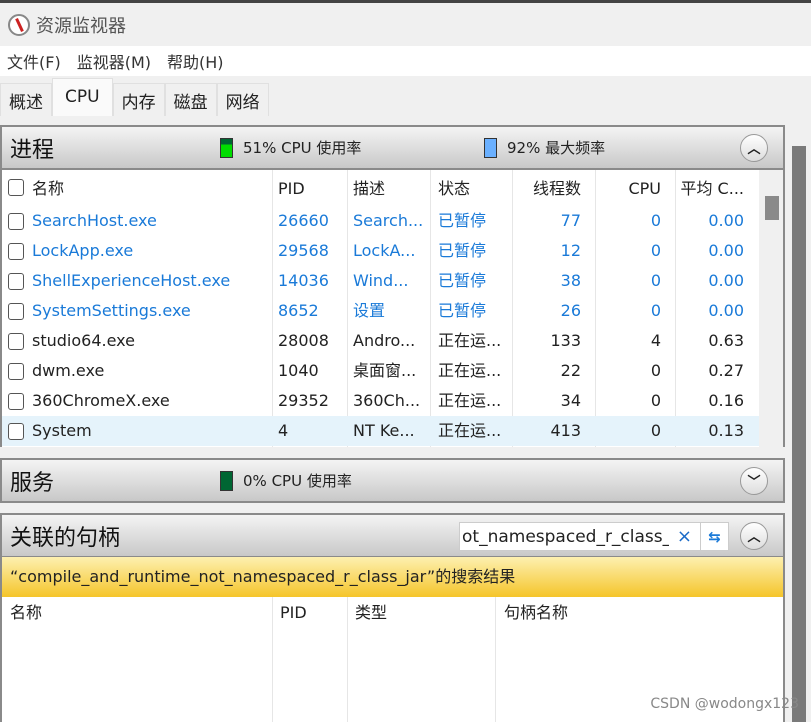 The height and width of the screenshot is (722, 811). What do you see at coordinates (380, 431) in the screenshot?
I see `table-row: System 4 NT Ke... 正在运... 413 0 0.13` at bounding box center [380, 431].